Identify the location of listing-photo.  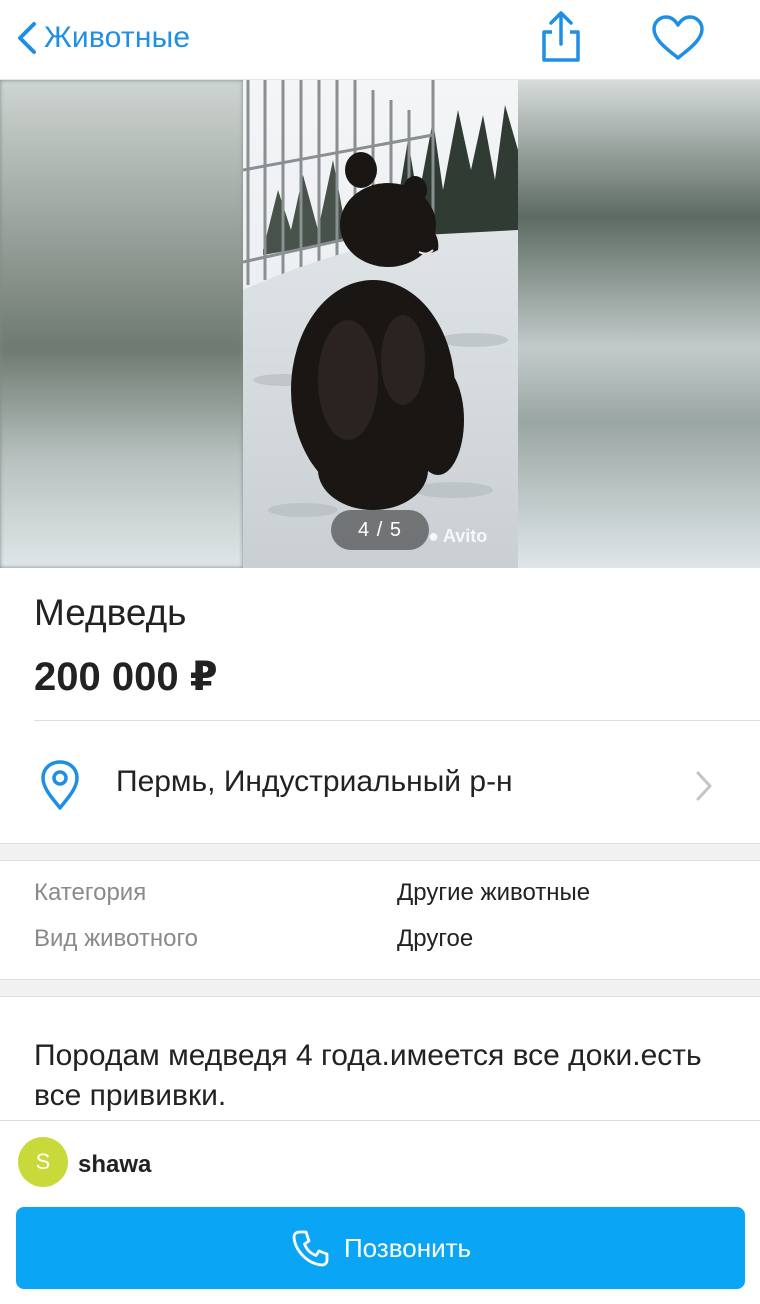
(380, 324).